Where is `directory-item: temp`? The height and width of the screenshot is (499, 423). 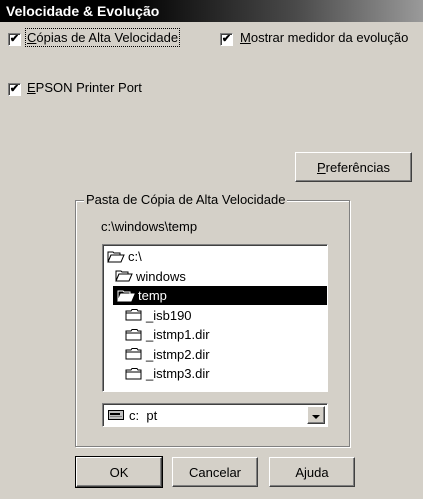
directory-item: temp is located at coordinates (220, 295).